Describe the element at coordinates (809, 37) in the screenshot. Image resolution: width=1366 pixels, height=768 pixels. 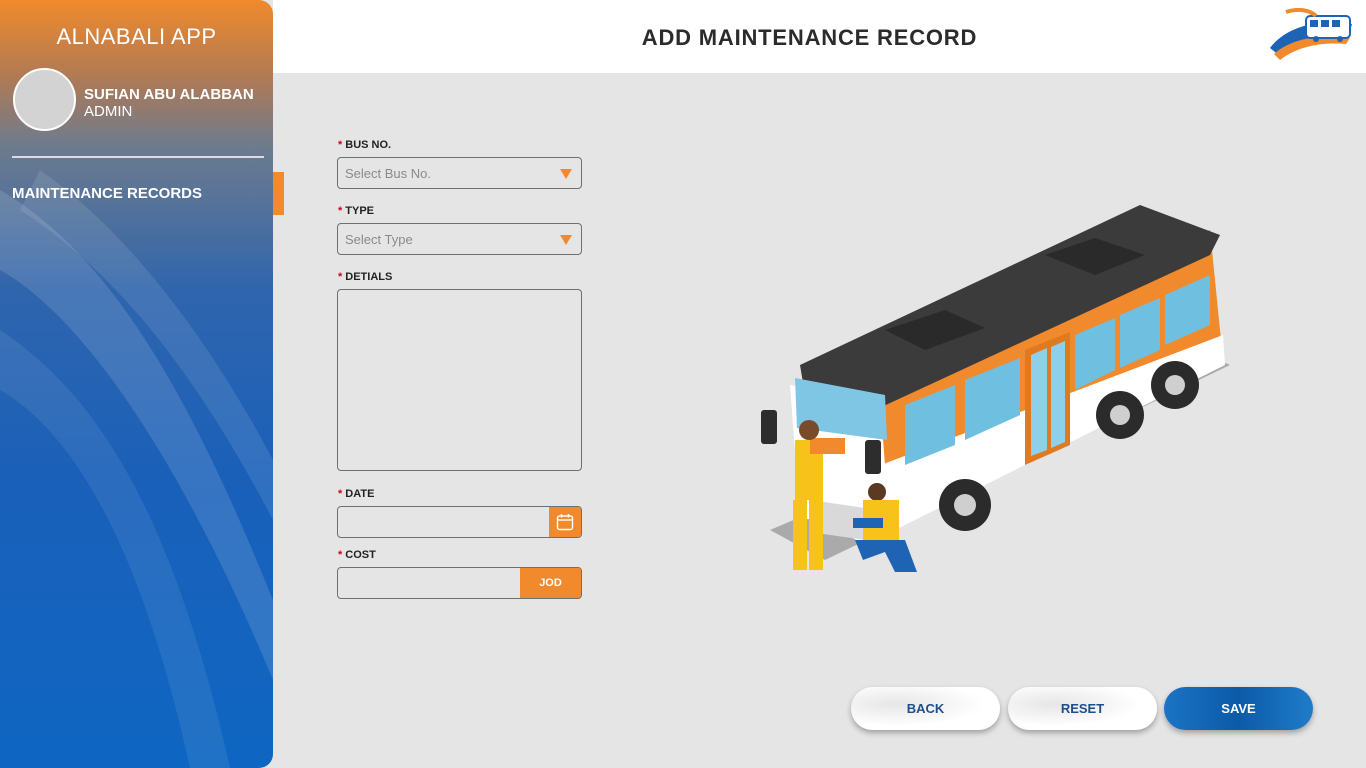
I see `page-title: ADD MAINTENANCE RECORD` at that location.